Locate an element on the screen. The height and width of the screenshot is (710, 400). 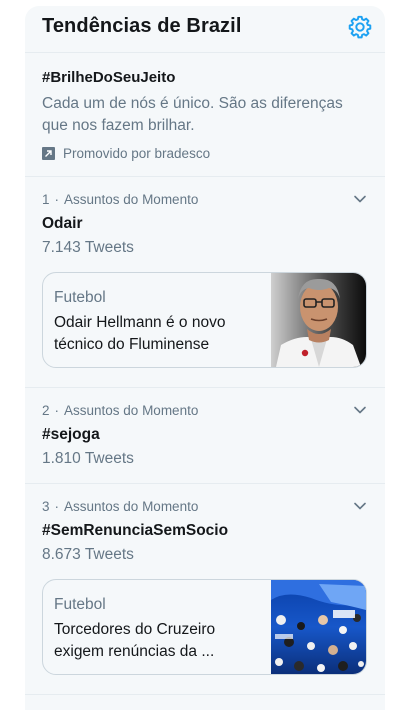
trend-tweet-count: 8.673 Tweets is located at coordinates (88, 554).